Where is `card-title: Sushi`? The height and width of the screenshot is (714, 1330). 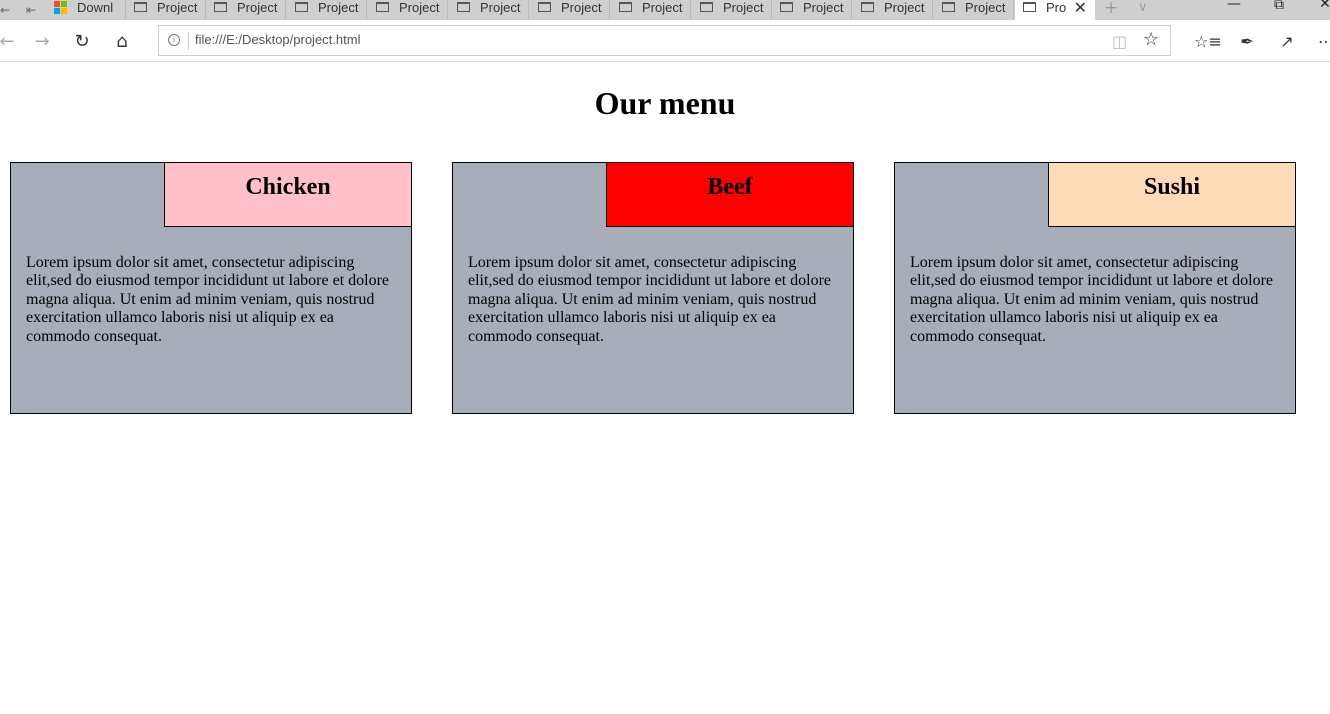
card-title: Sushi is located at coordinates (1172, 187).